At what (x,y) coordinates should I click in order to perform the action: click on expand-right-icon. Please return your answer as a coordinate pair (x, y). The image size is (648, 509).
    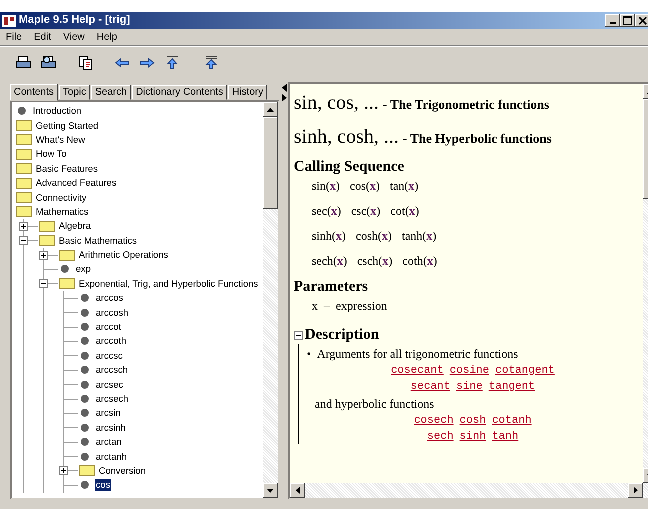
    Looking at the image, I should click on (284, 98).